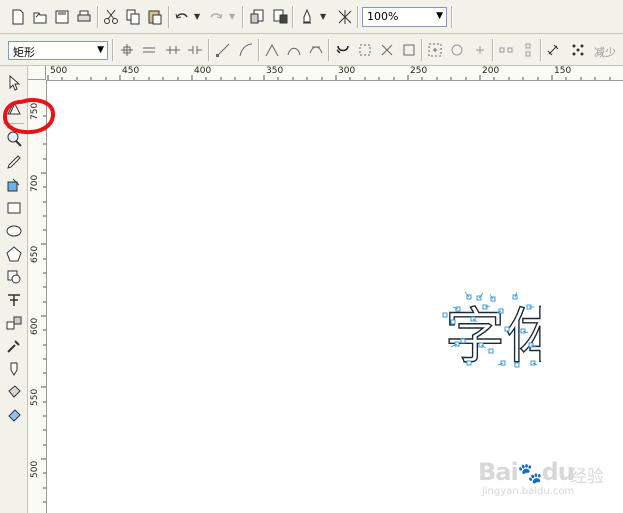  What do you see at coordinates (28, 116) in the screenshot?
I see `highlight-circle-annotation` at bounding box center [28, 116].